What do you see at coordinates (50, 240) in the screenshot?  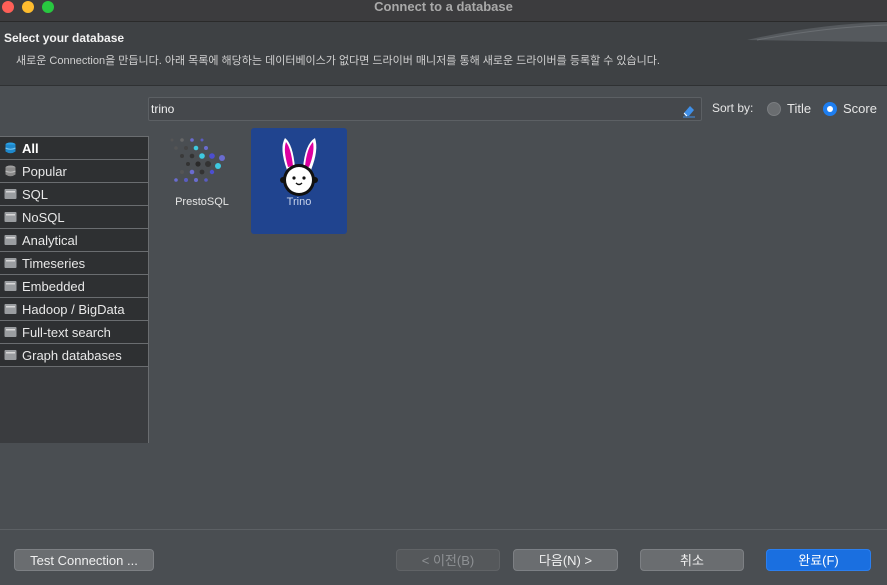 I see `category-label: Analytical` at bounding box center [50, 240].